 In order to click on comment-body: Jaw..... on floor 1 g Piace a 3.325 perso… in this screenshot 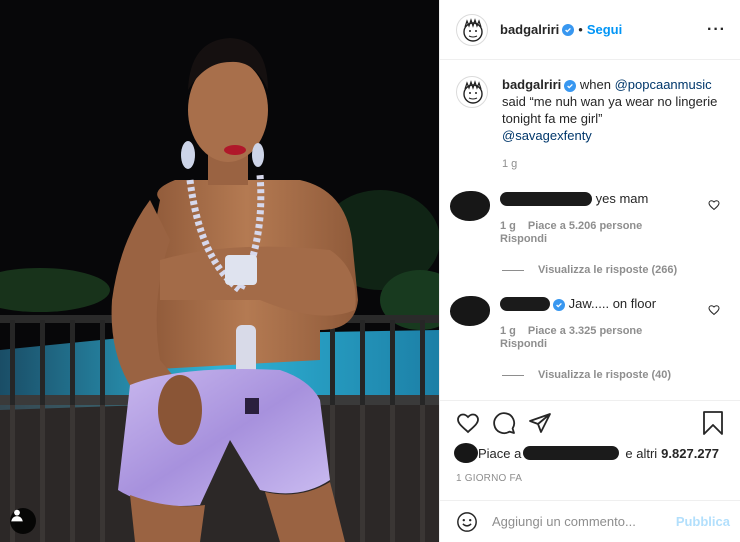, I will do `click(605, 323)`.